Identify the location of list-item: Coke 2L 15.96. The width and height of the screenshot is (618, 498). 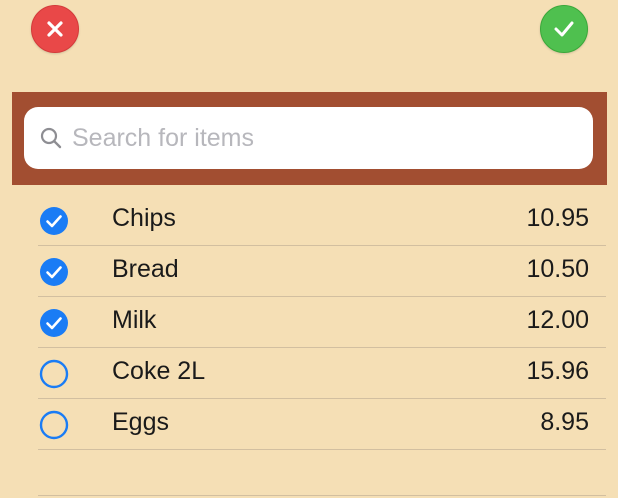
(322, 373).